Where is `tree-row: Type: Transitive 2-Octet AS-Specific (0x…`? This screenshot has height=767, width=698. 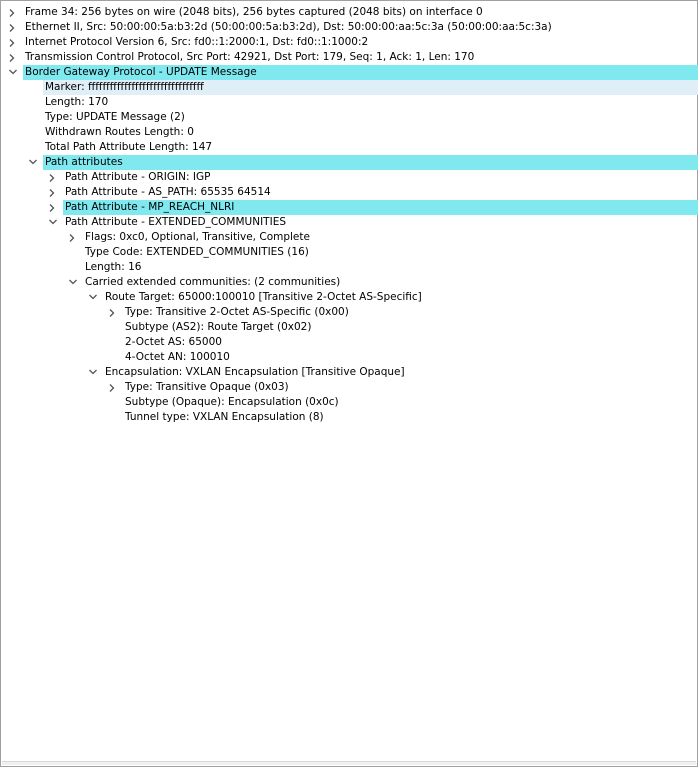
tree-row: Type: Transitive 2-Octet AS-Specific (0x… is located at coordinates (349, 312).